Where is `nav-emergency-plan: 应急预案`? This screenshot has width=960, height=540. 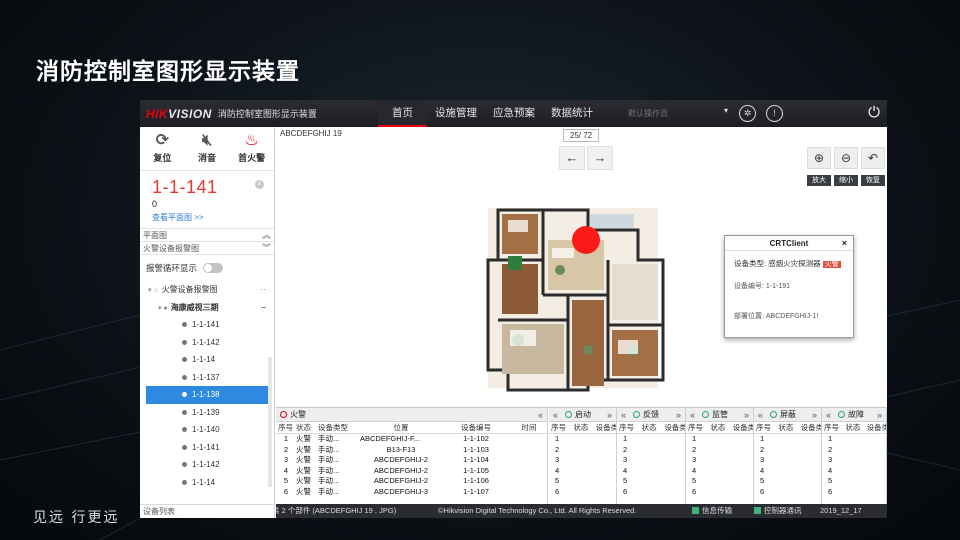 nav-emergency-plan: 应急预案 is located at coordinates (514, 113).